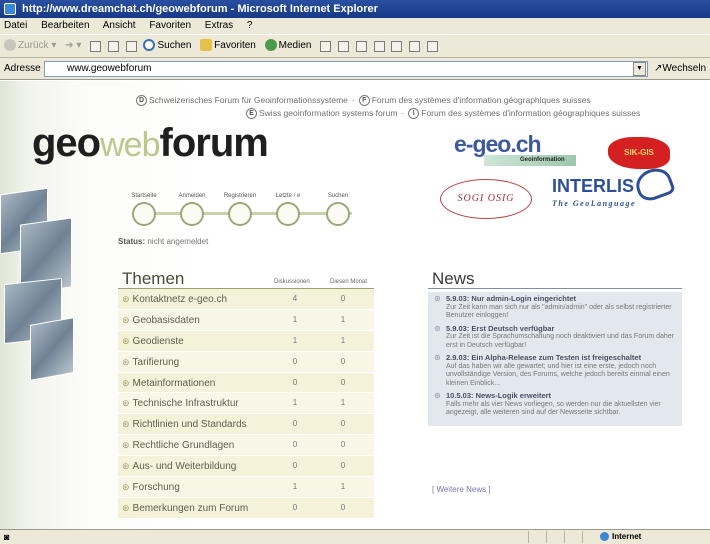 The height and width of the screenshot is (544, 710). What do you see at coordinates (153, 278) in the screenshot?
I see `themen-title: Themen` at bounding box center [153, 278].